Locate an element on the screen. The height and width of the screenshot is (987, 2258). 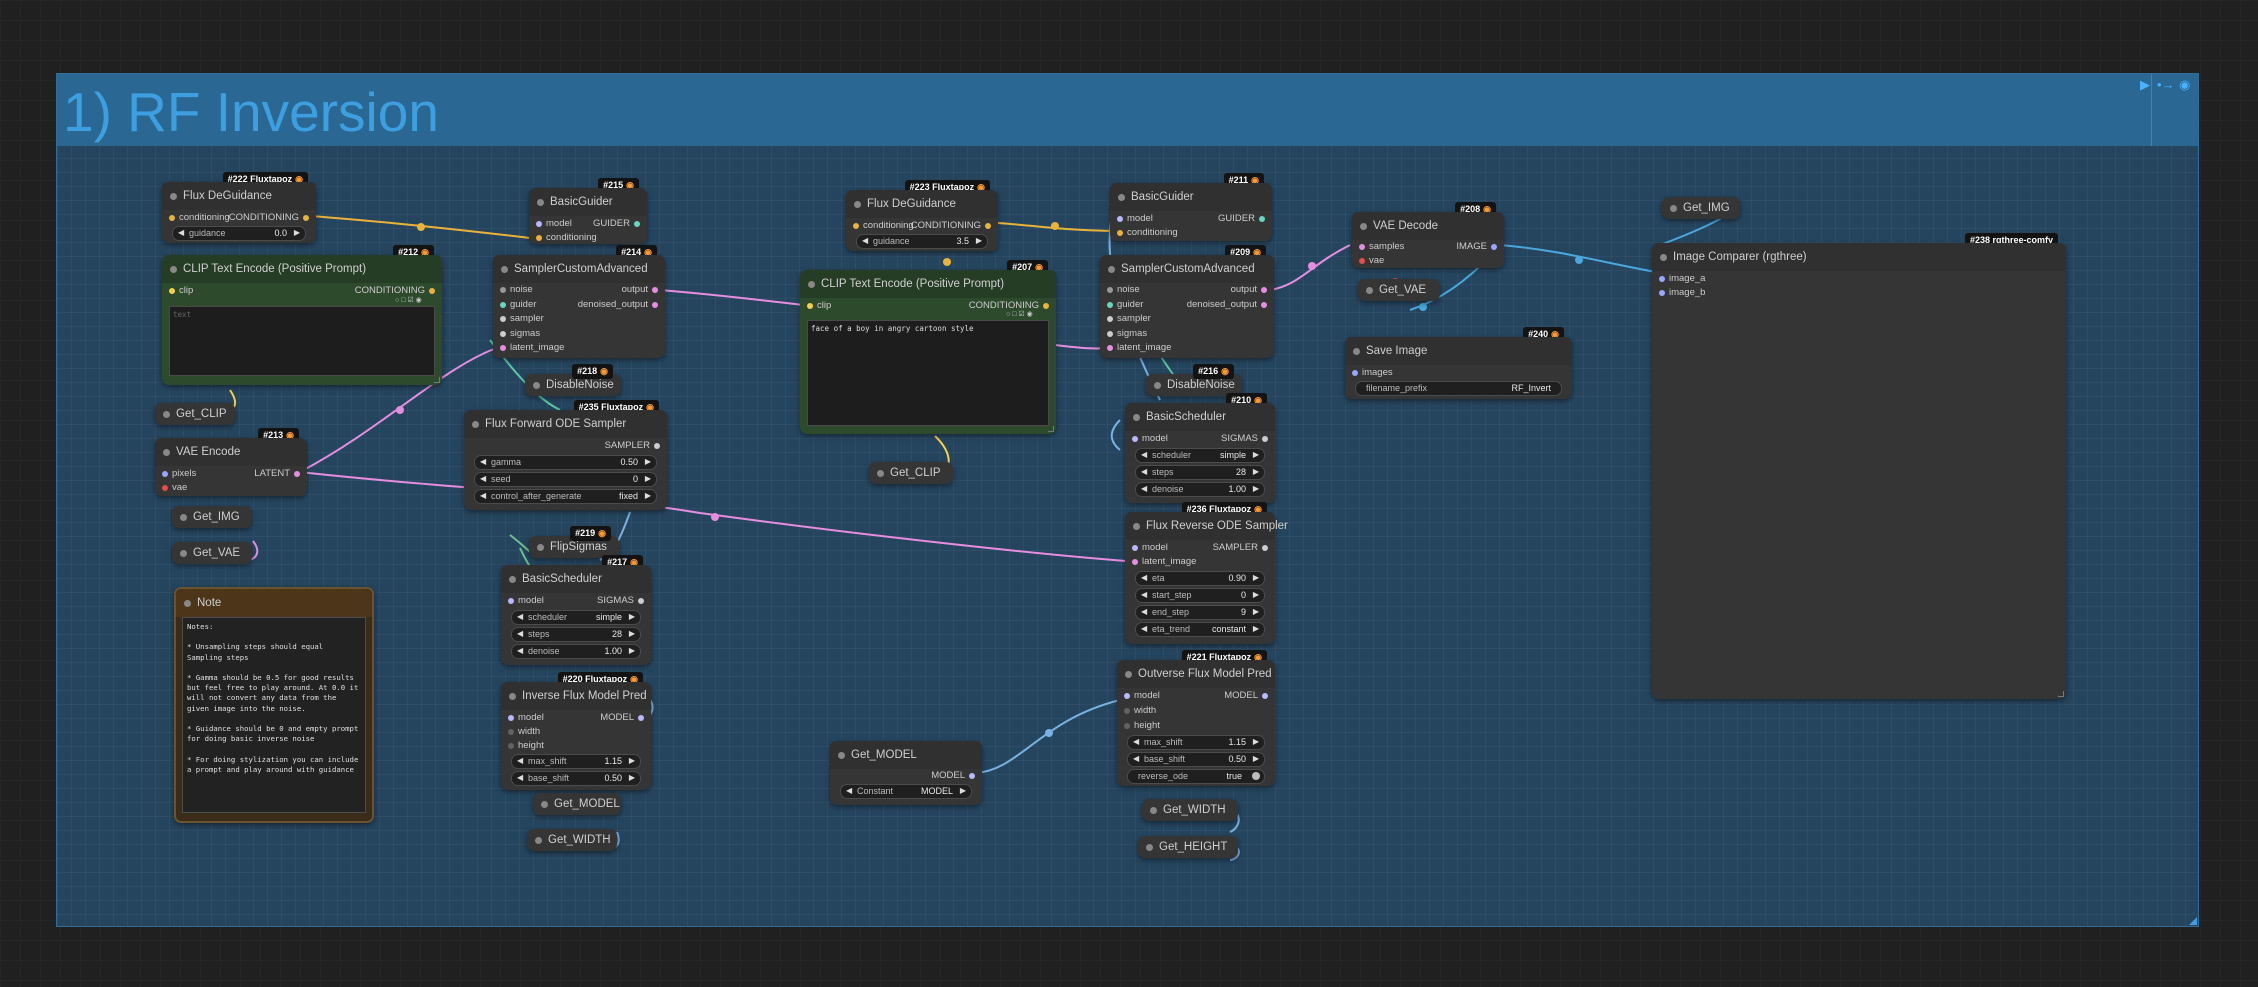
resize-corner-icon is located at coordinates (437, 380).